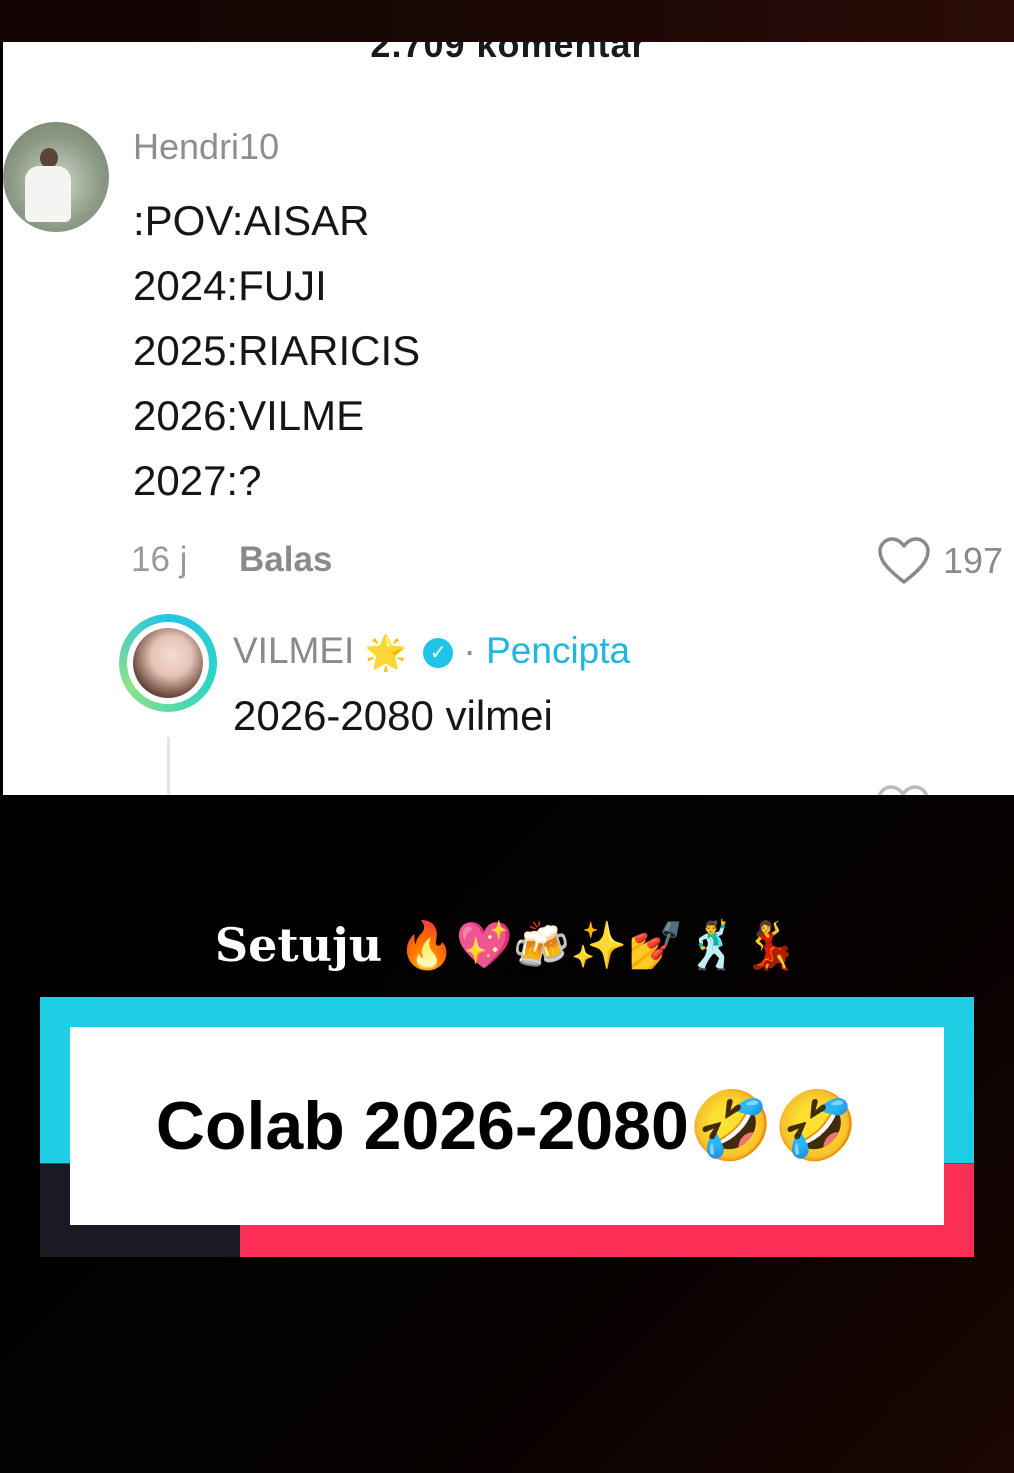 Image resolution: width=1014 pixels, height=1473 pixels. Describe the element at coordinates (438, 653) in the screenshot. I see `verified-icon: ✓` at that location.